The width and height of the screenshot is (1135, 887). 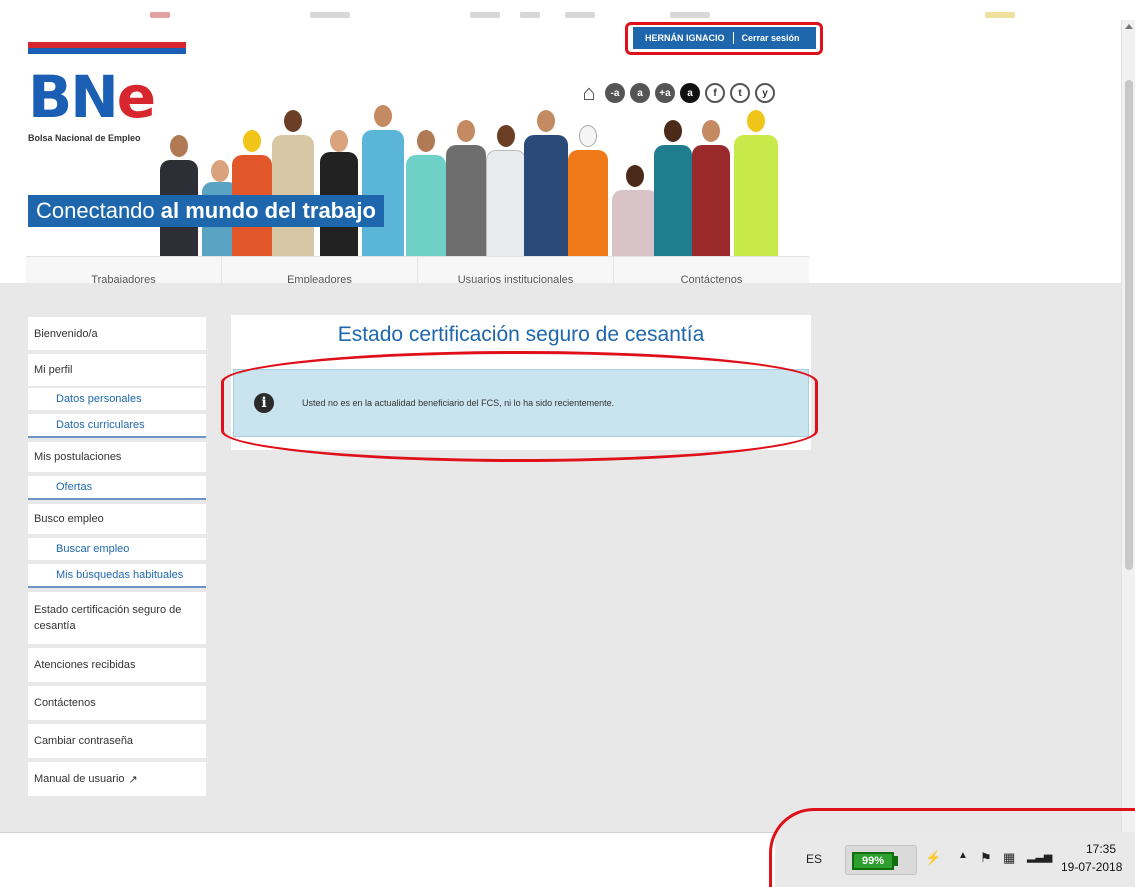 I want to click on page-title: Estado certificación seguro de cesantía, so click(x=521, y=334).